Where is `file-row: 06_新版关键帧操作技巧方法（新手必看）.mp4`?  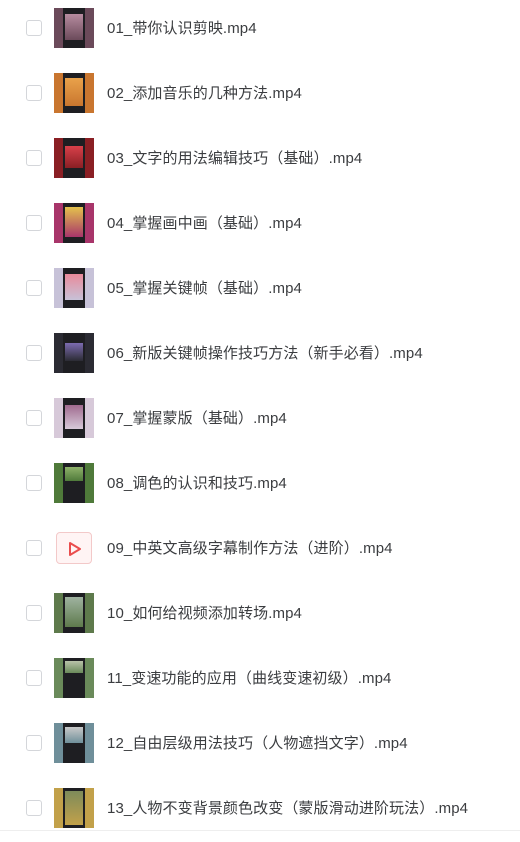
file-row: 06_新版关键帧操作技巧方法（新手必看）.mp4 is located at coordinates (260, 352).